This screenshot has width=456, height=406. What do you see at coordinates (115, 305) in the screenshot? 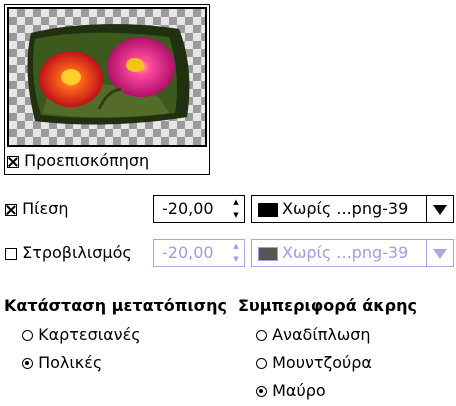
I see `displacement-mode-heading: Κατάσταση μετατόπισης` at bounding box center [115, 305].